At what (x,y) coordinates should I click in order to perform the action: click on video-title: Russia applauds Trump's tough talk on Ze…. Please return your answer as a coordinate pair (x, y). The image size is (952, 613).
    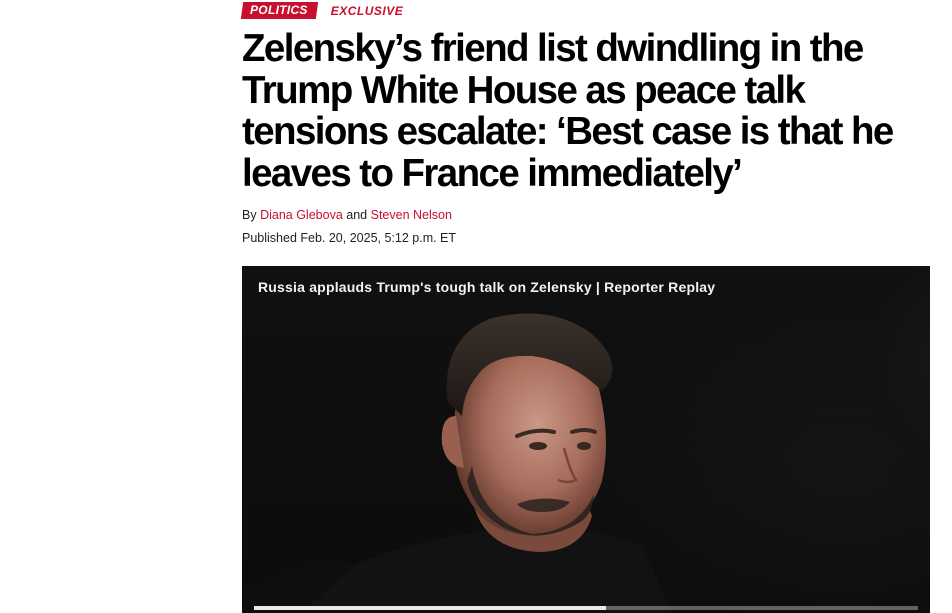
    Looking at the image, I should click on (487, 287).